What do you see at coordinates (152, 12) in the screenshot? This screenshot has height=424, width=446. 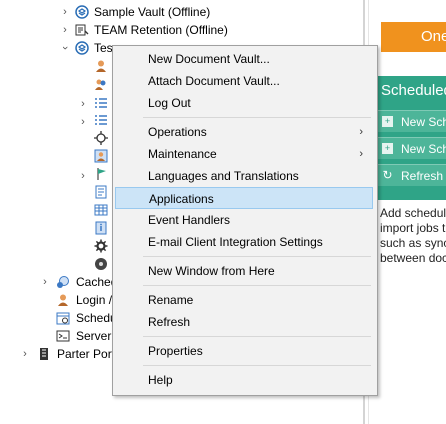 I see `tree-item-label: Sample Vault (Offline)` at bounding box center [152, 12].